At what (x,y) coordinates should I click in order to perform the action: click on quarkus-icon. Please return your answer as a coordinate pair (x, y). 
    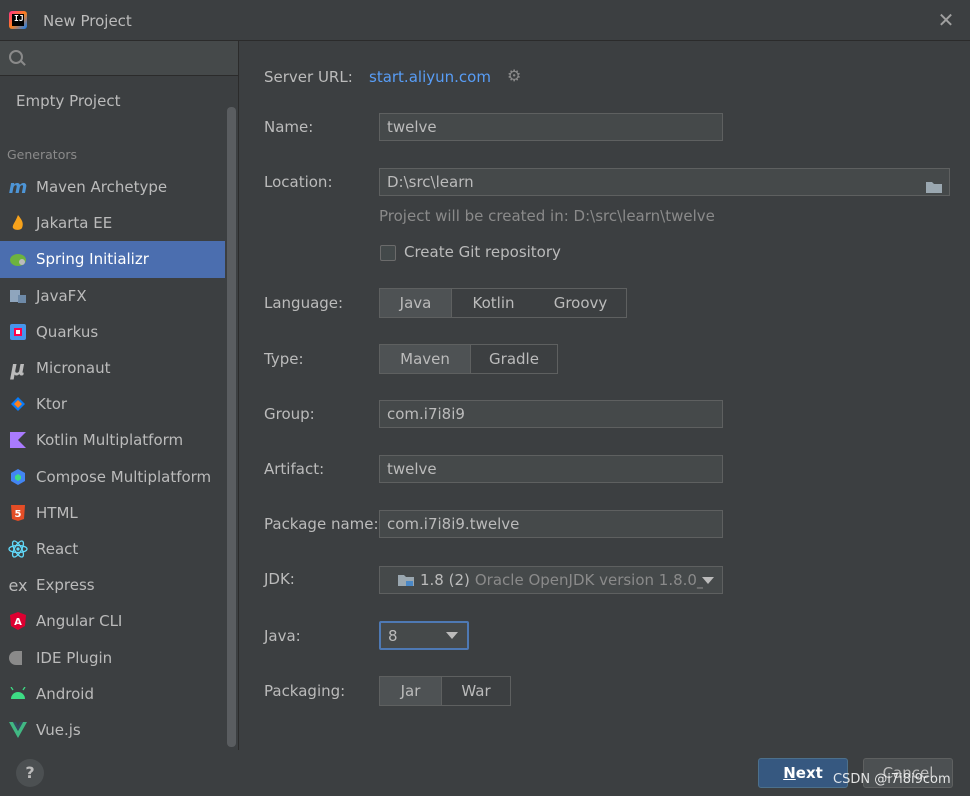
    Looking at the image, I should click on (18, 332).